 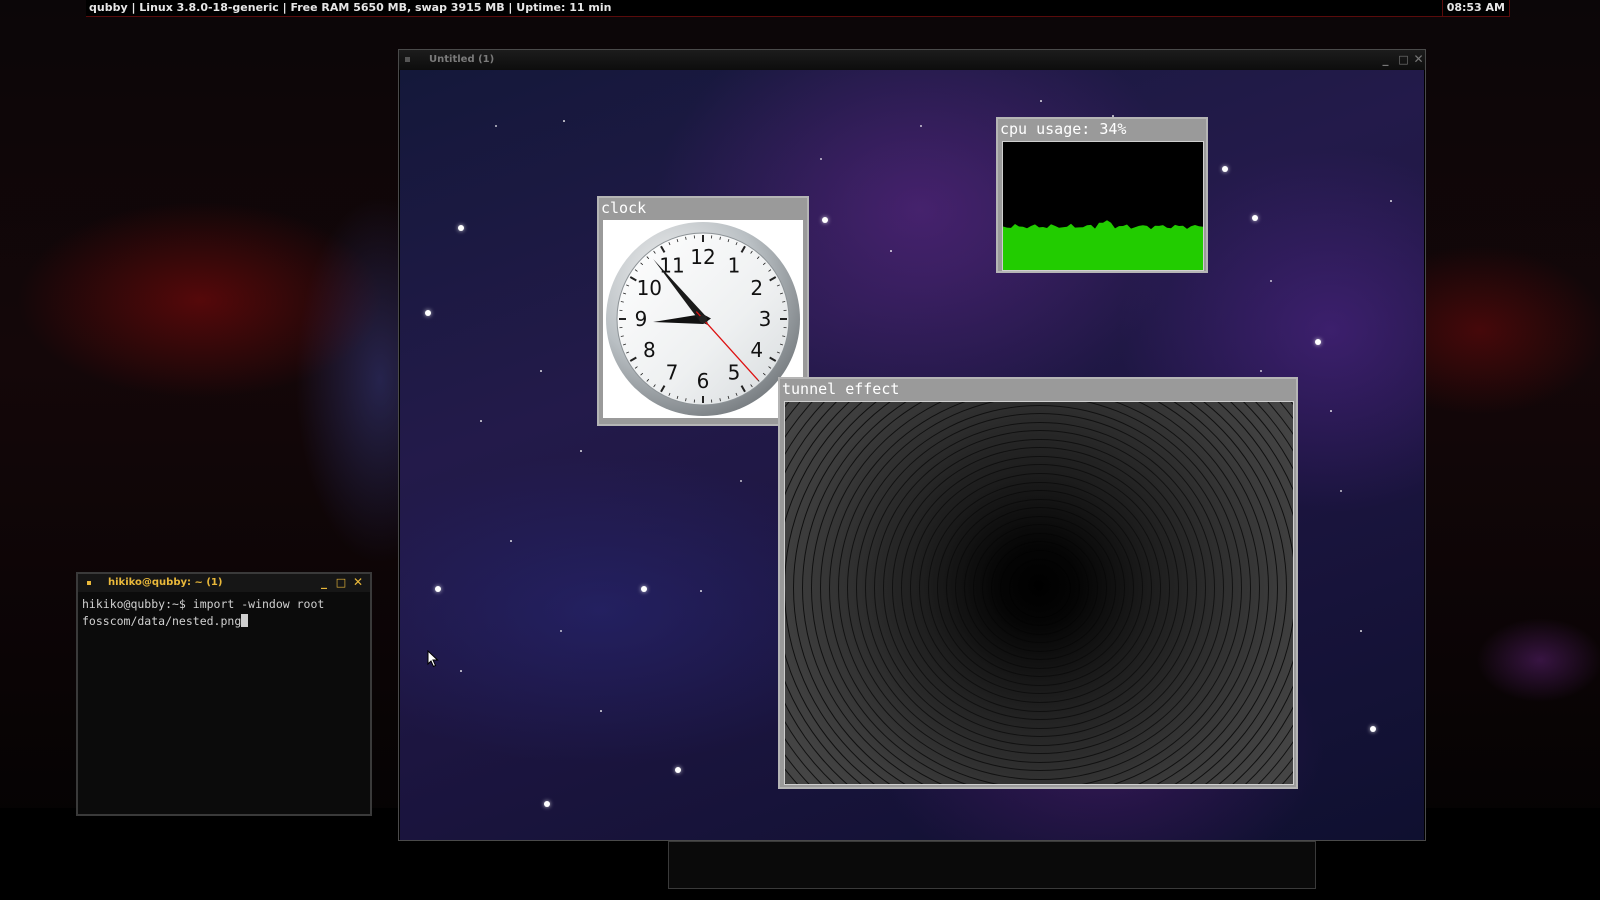 What do you see at coordinates (734, 373) in the screenshot?
I see `clock-numeral: 5` at bounding box center [734, 373].